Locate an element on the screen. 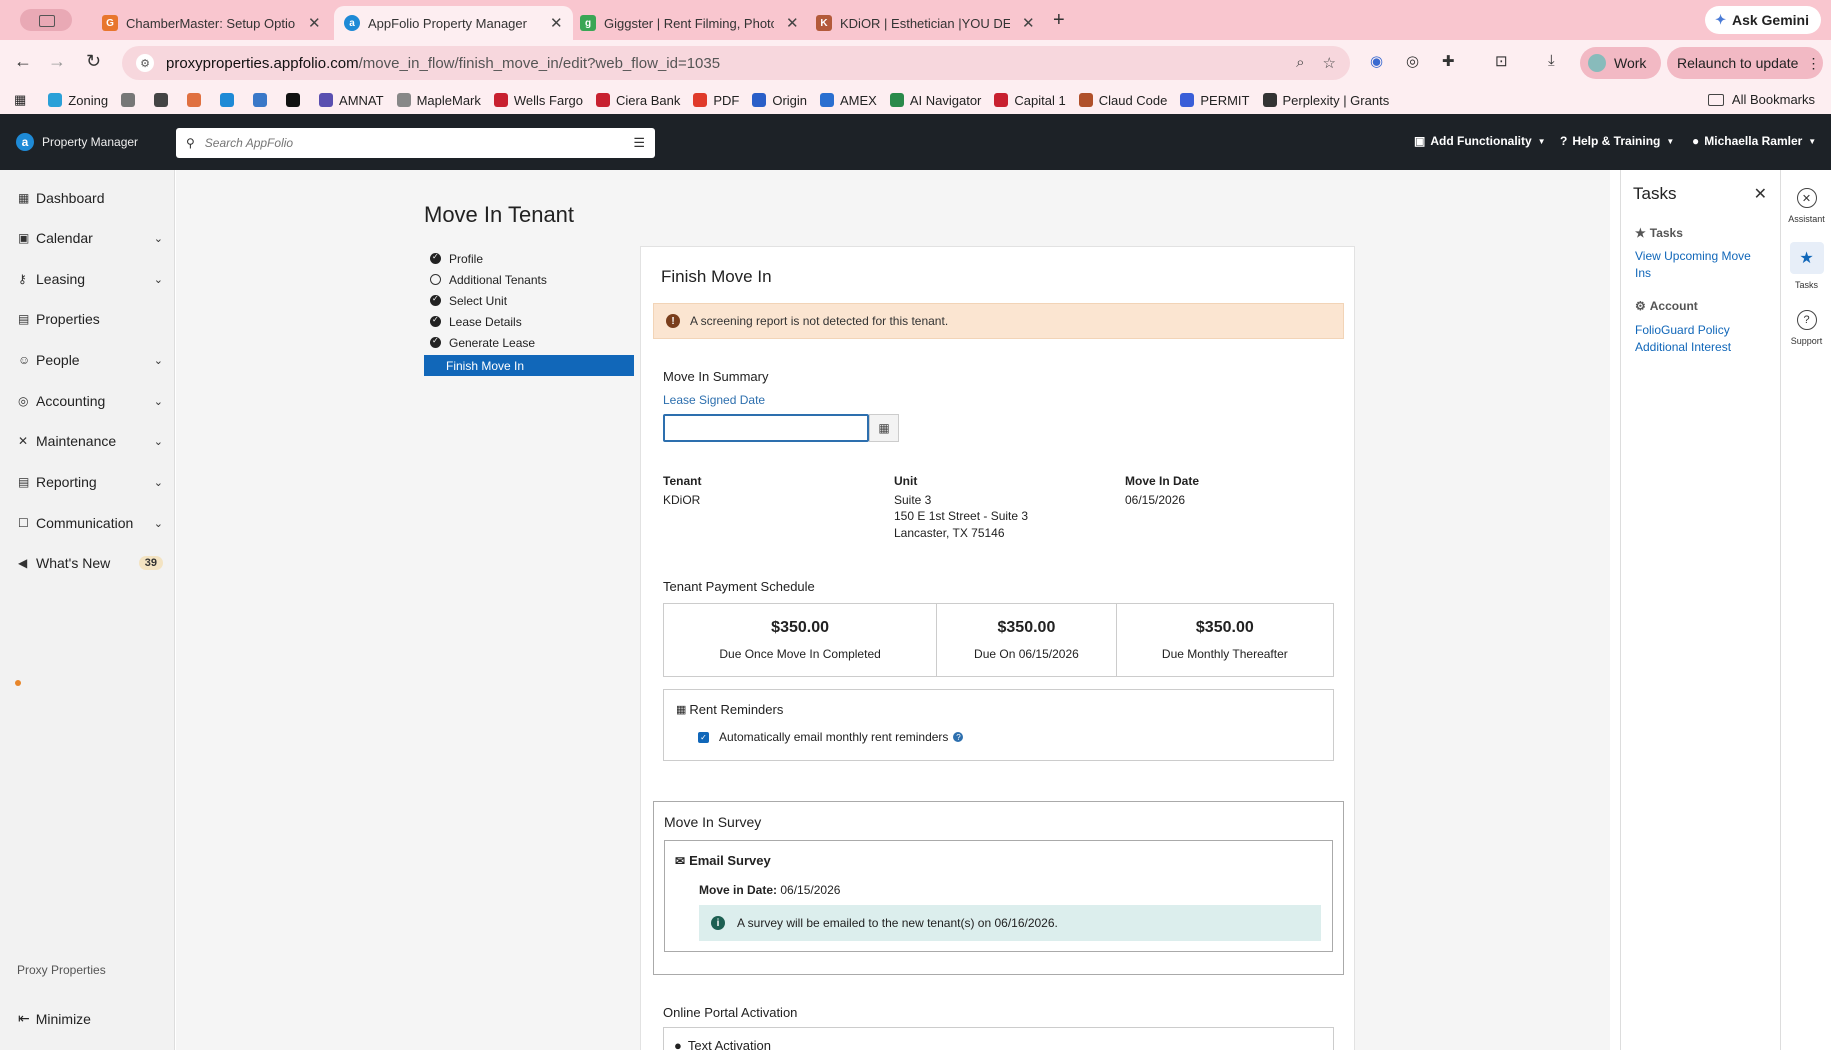 This screenshot has width=1831, height=1050. bookmark-item: Perplexity | Grants is located at coordinates (1325, 100).